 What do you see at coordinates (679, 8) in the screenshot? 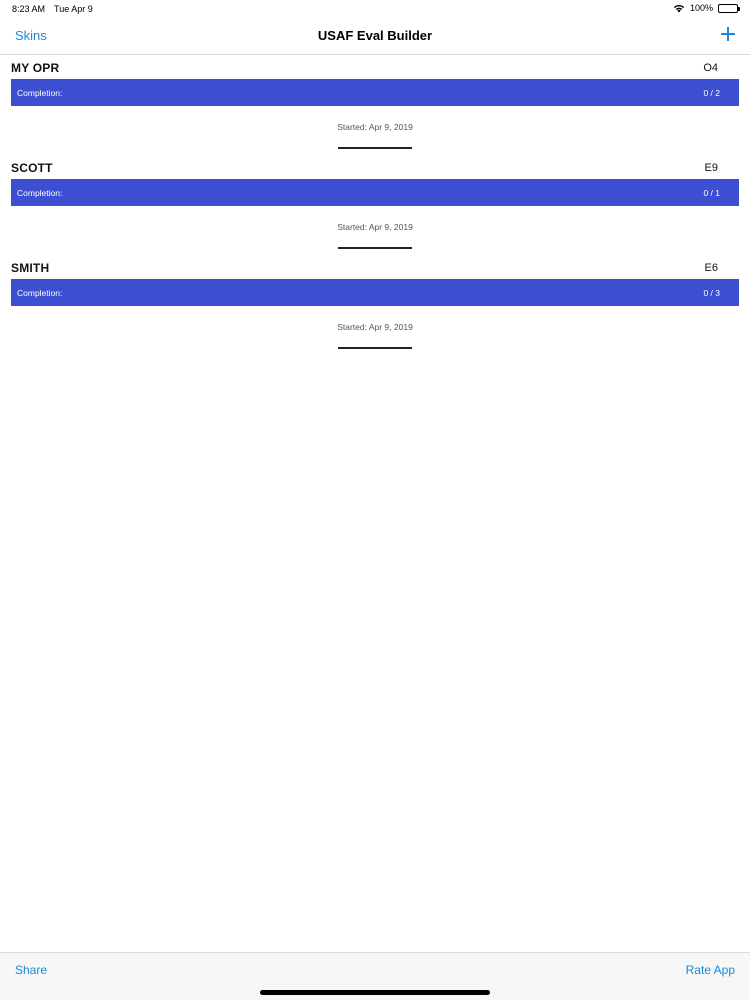
I see `wifi-icon` at bounding box center [679, 8].